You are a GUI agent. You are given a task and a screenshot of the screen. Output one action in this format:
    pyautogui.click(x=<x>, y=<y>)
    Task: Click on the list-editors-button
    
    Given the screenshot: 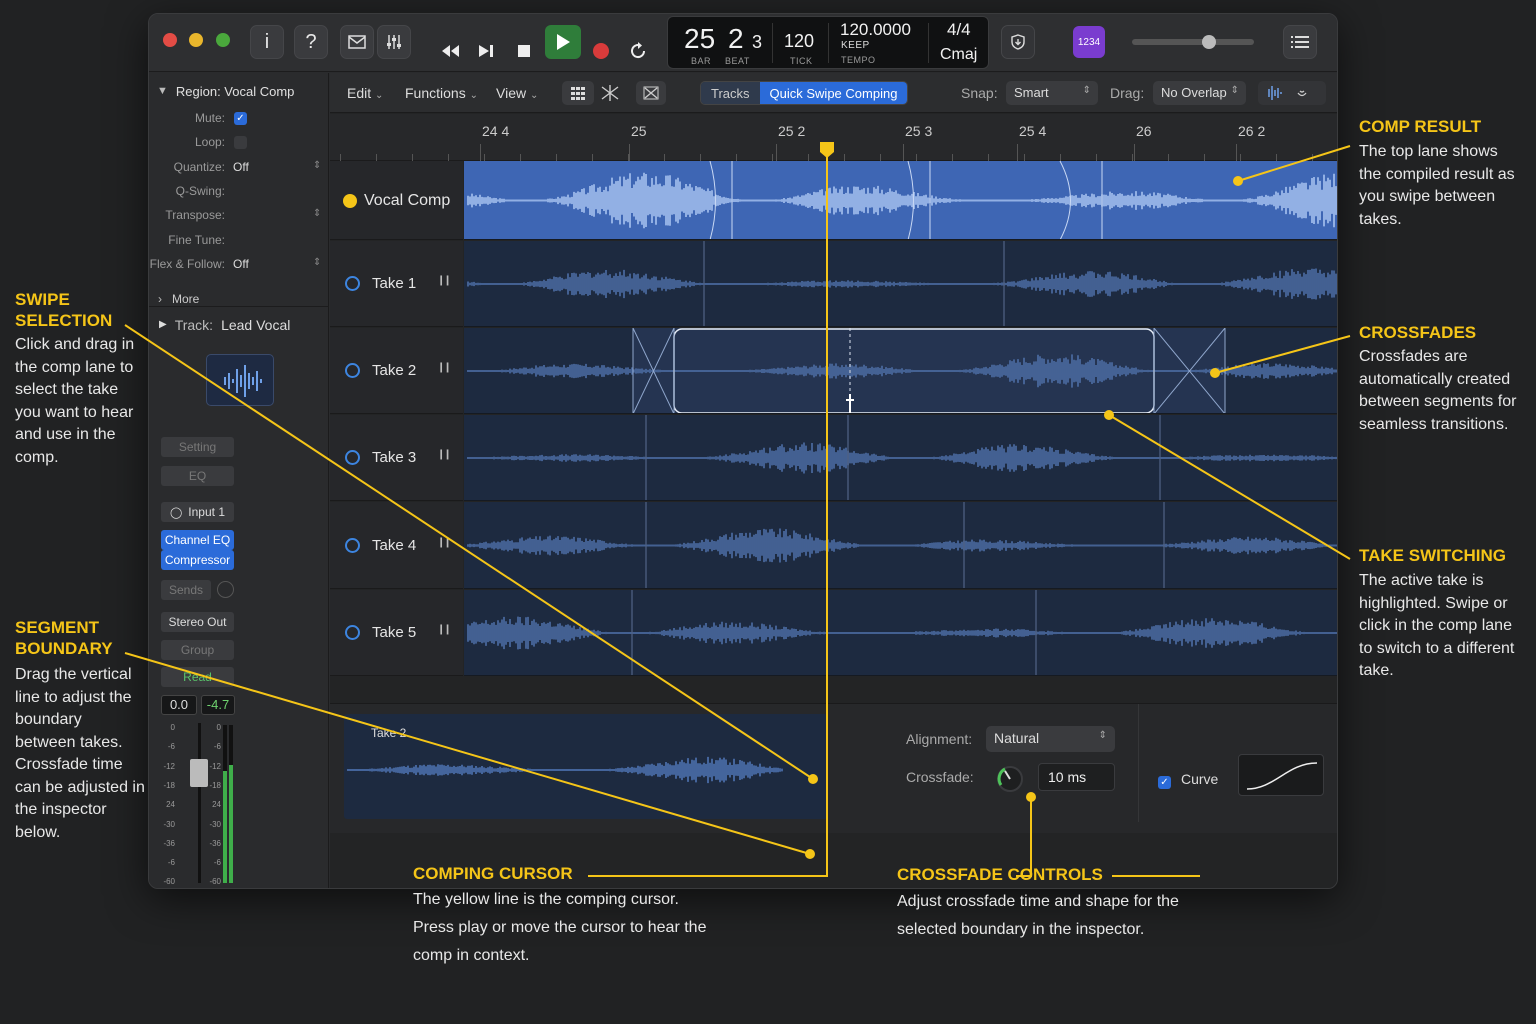 What is the action you would take?
    pyautogui.click(x=1300, y=42)
    